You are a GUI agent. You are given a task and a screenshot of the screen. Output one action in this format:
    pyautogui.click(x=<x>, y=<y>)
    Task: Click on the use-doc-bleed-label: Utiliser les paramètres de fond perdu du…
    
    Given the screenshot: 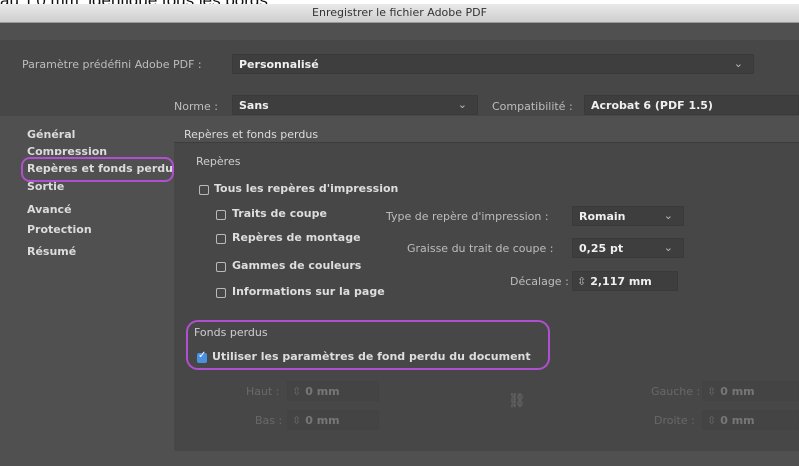 What is the action you would take?
    pyautogui.click(x=371, y=356)
    